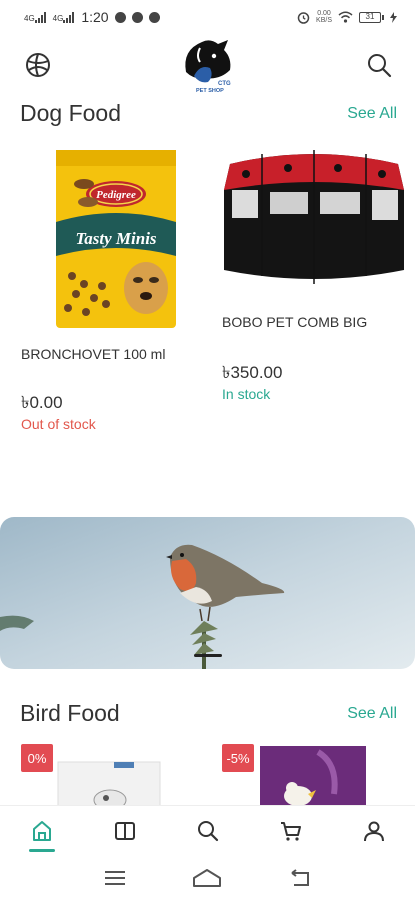 The image size is (415, 900). What do you see at coordinates (207, 17) in the screenshot?
I see `status-bar: 4G 4G 1:20 0.00 KB/S 31` at bounding box center [207, 17].